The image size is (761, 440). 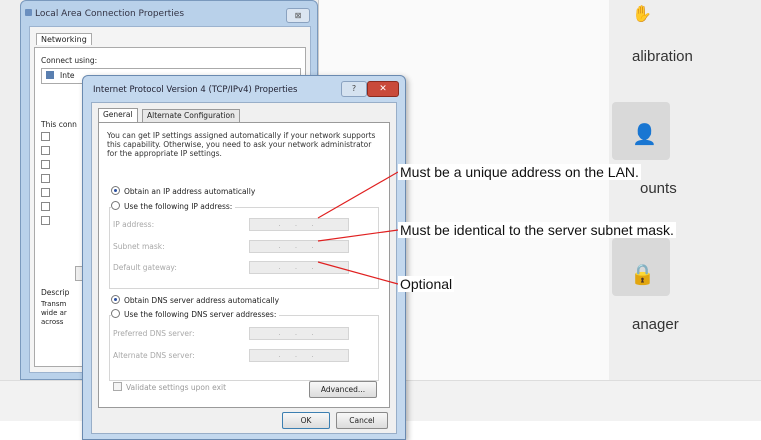 What do you see at coordinates (426, 284) in the screenshot?
I see `callout-optional: Optional` at bounding box center [426, 284].